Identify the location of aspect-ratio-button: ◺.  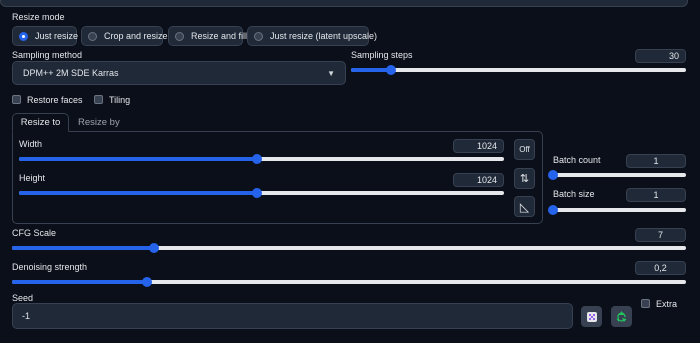
(524, 206).